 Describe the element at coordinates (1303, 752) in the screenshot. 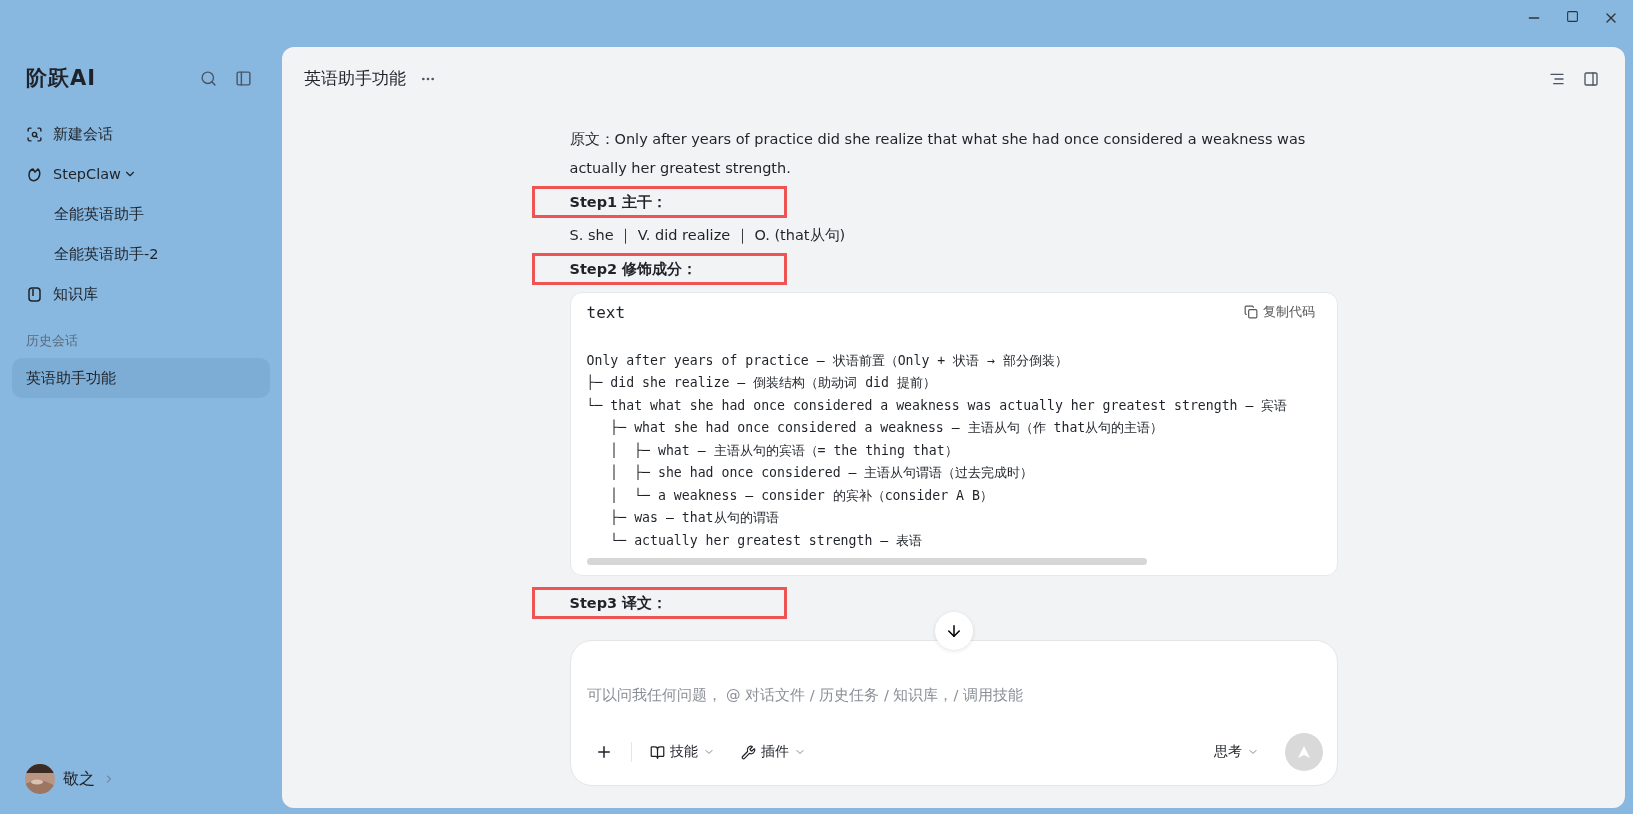

I see `send-icon` at that location.